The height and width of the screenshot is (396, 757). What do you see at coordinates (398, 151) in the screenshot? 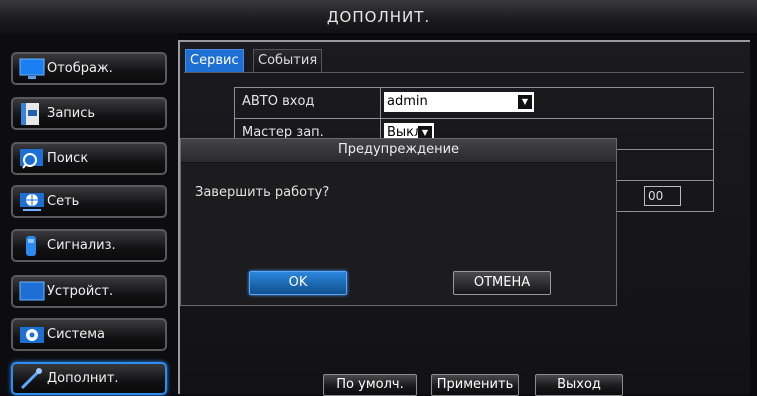
I see `dialog-title: Предупреждение` at bounding box center [398, 151].